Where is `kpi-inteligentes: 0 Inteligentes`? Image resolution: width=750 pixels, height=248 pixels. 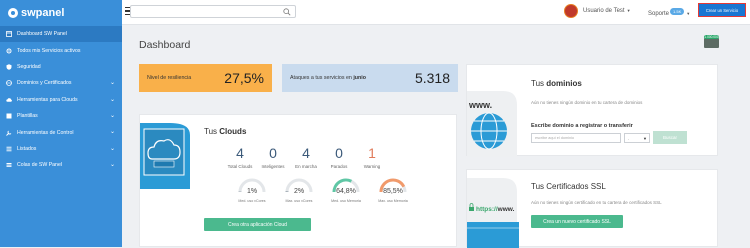
kpi-inteligentes: 0 Inteligentes is located at coordinates (273, 157).